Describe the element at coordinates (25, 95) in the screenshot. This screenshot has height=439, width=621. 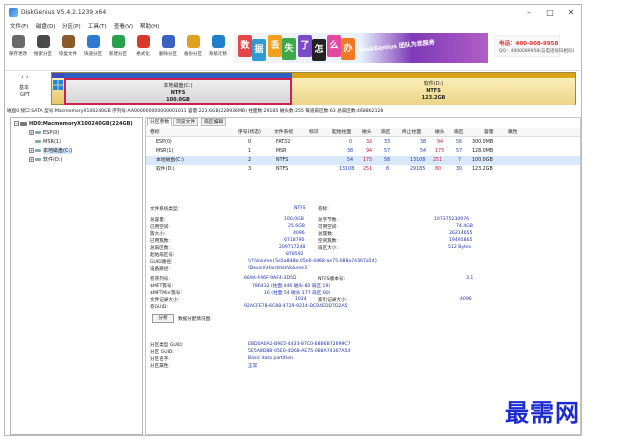
I see `partition-scheme: GPT` at that location.